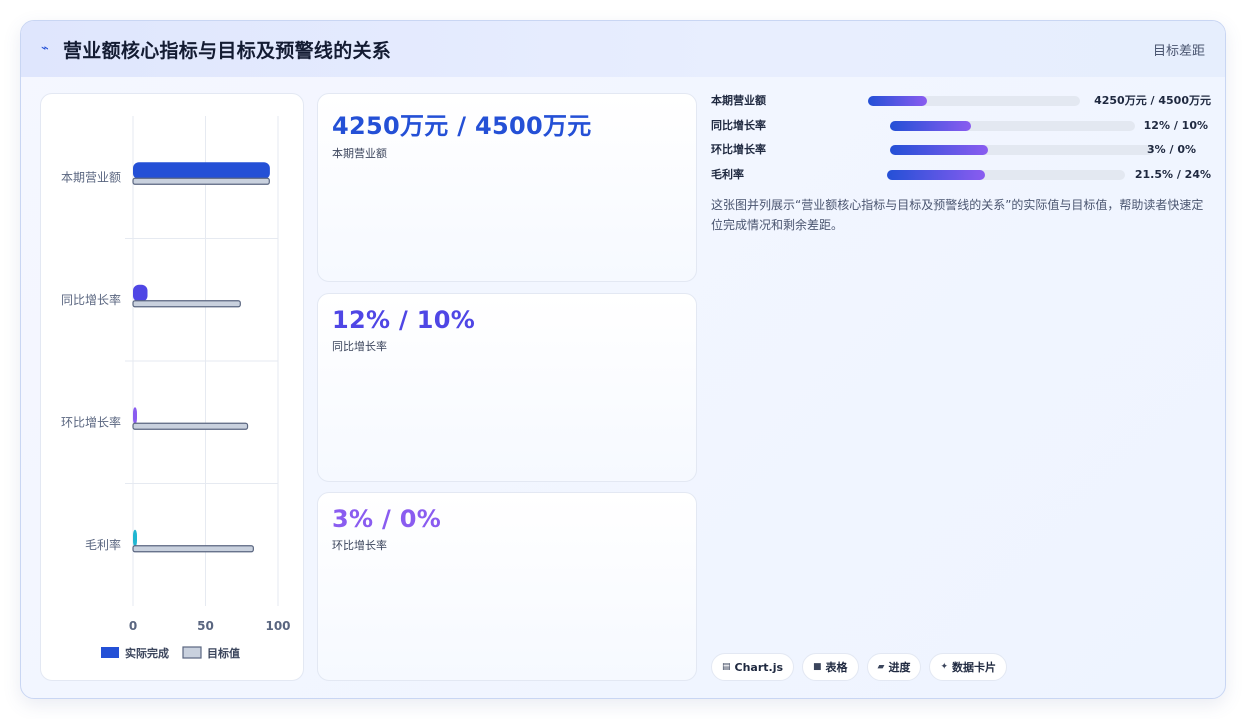 This screenshot has width=1246, height=719. What do you see at coordinates (45, 48) in the screenshot?
I see `pulse-icon: ⌁` at bounding box center [45, 48].